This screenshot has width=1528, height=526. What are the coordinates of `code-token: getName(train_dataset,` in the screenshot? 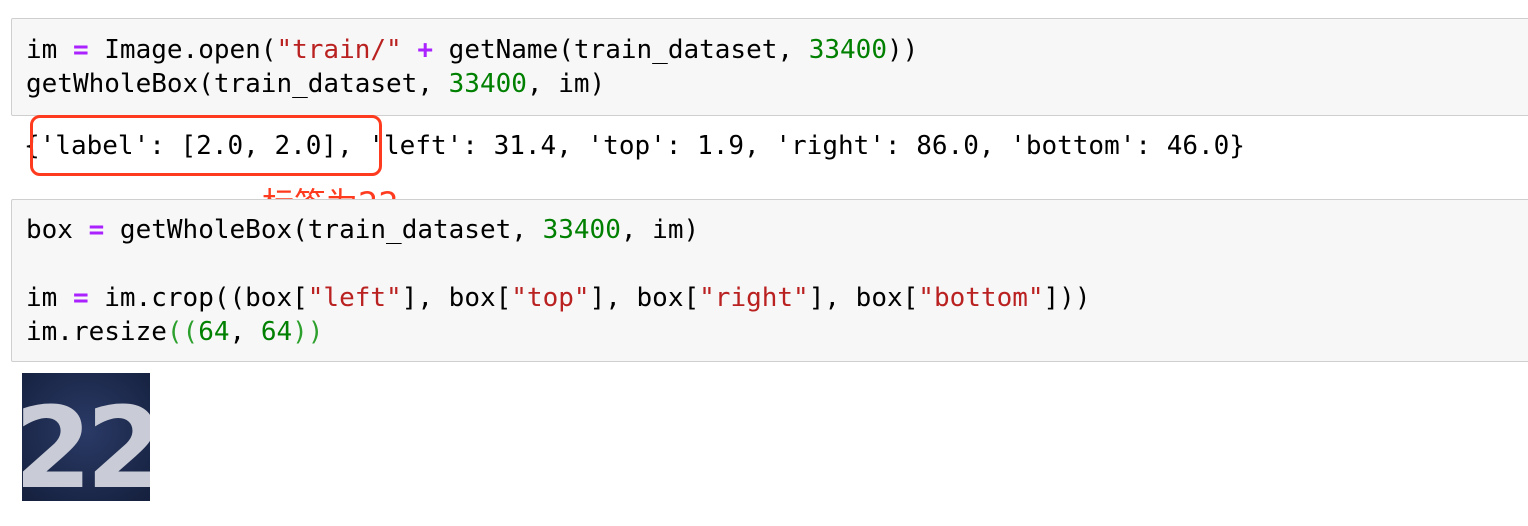 It's located at (621, 50).